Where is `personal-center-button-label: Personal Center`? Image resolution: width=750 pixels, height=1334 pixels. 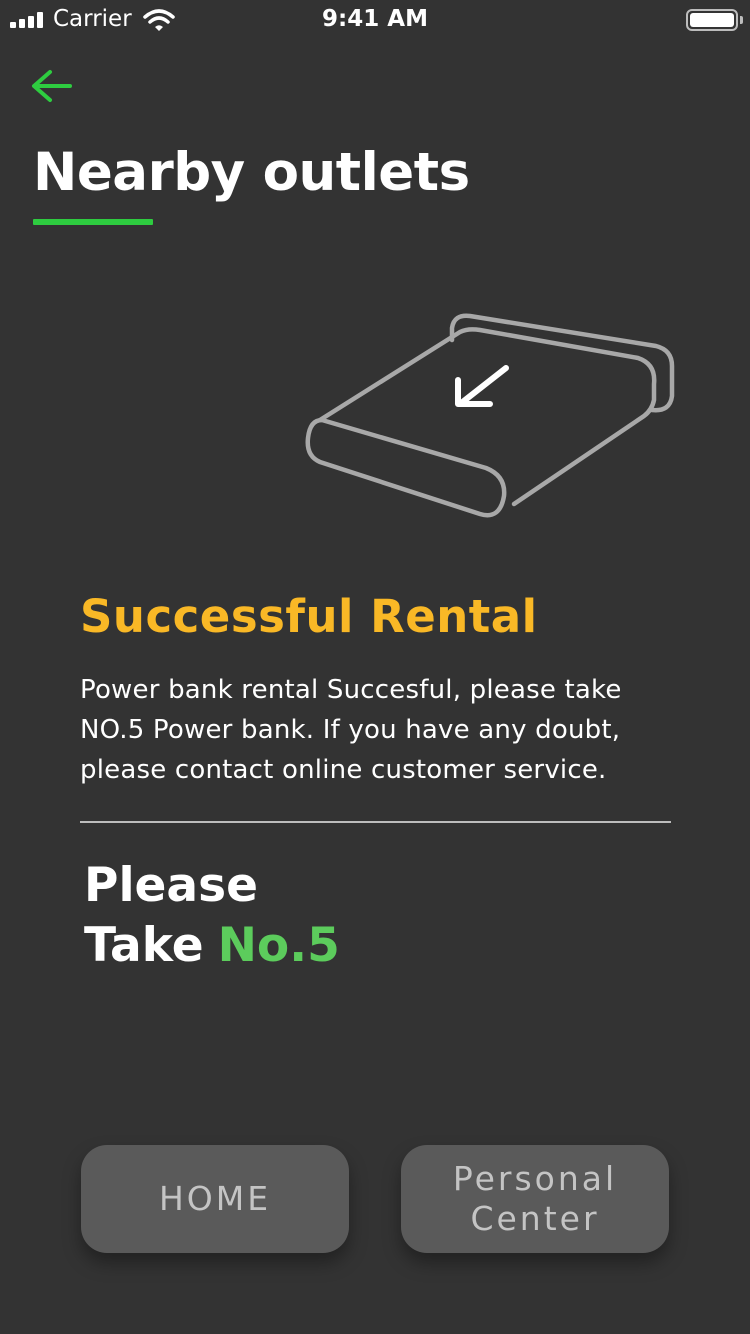 personal-center-button-label: Personal Center is located at coordinates (535, 1198).